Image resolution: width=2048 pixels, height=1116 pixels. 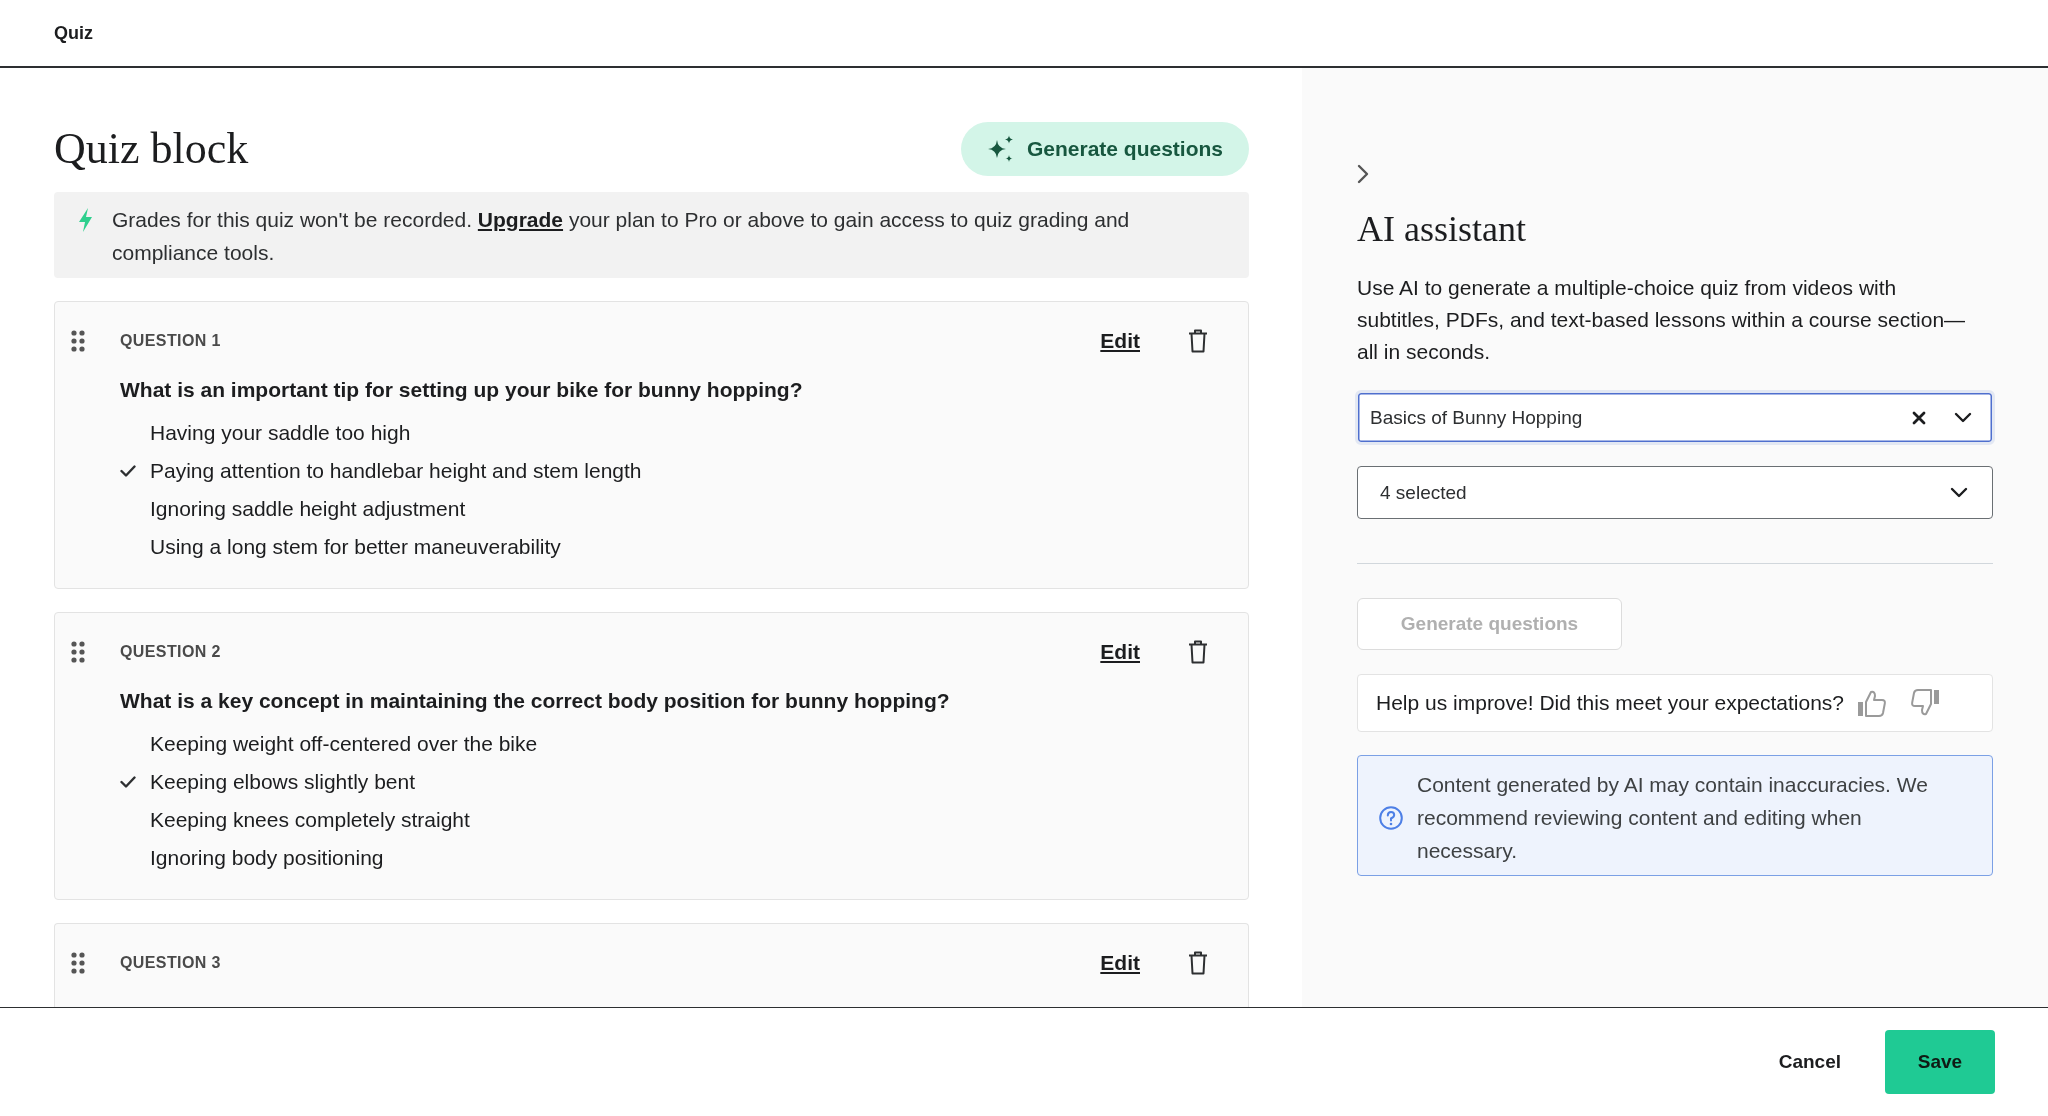 What do you see at coordinates (344, 744) in the screenshot?
I see `answer-text: Keeping weight off-centered over the bike` at bounding box center [344, 744].